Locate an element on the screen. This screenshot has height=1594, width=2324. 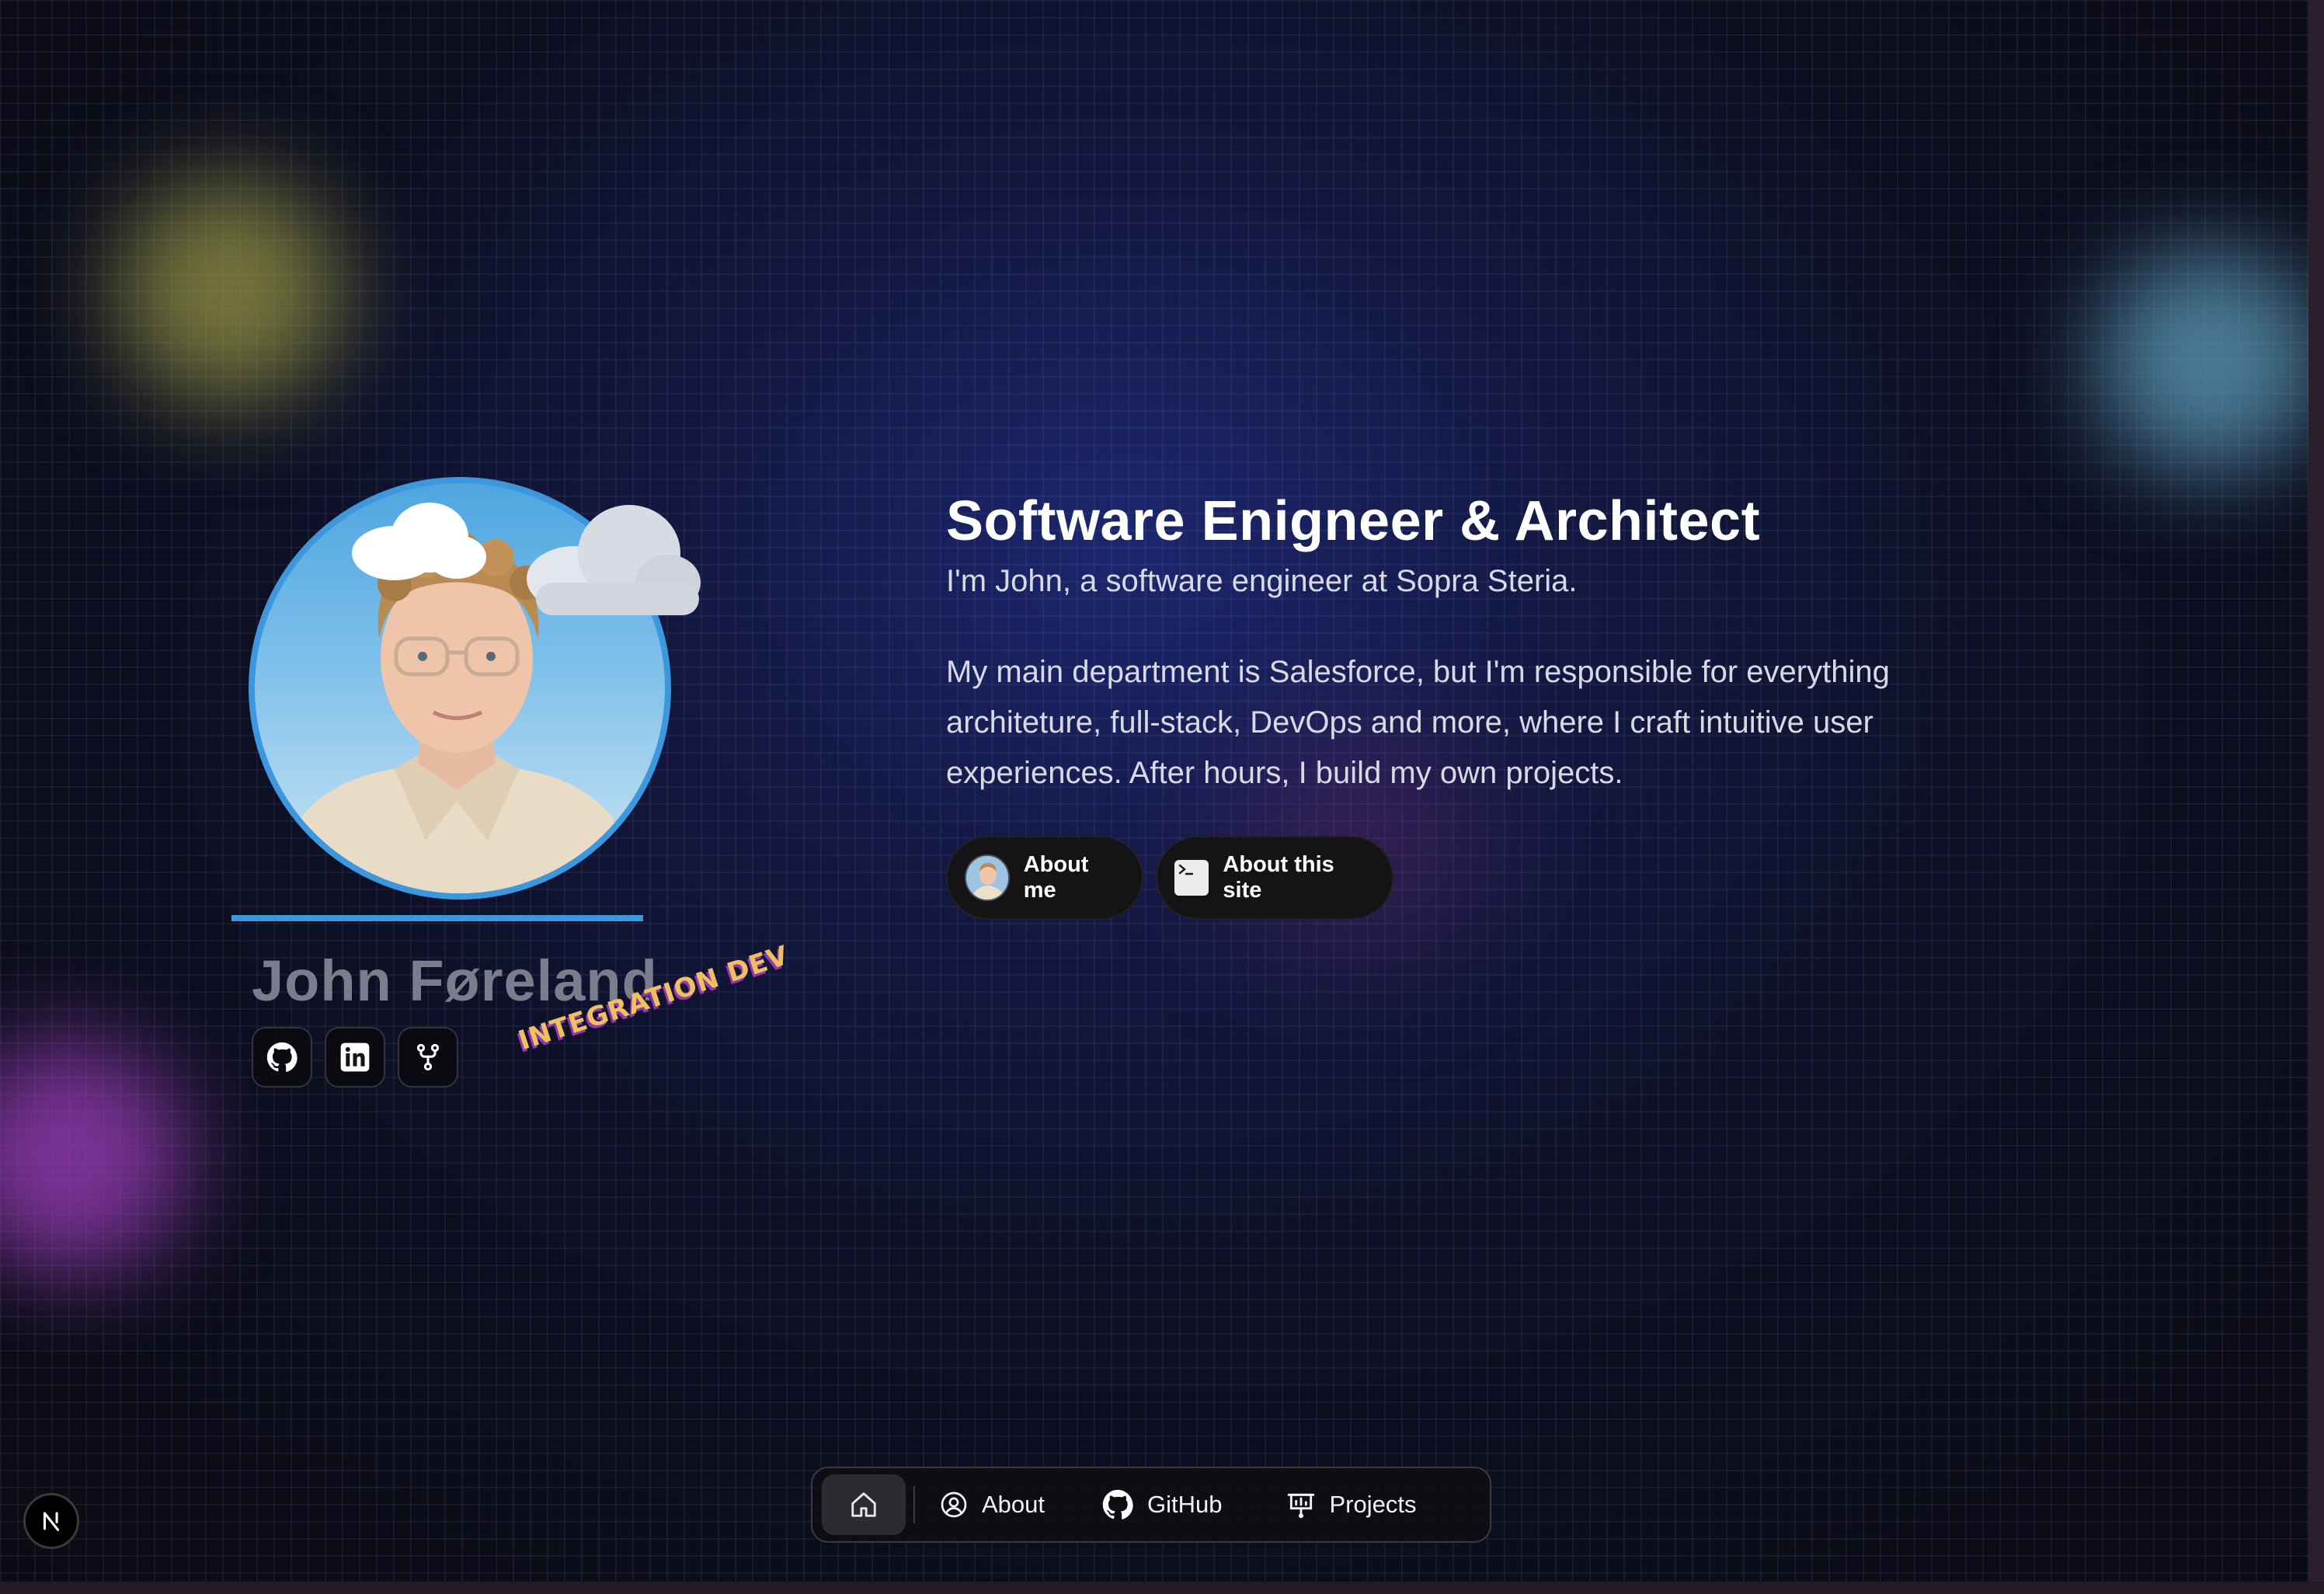
nav-projects-label: Projects is located at coordinates (1373, 1504).